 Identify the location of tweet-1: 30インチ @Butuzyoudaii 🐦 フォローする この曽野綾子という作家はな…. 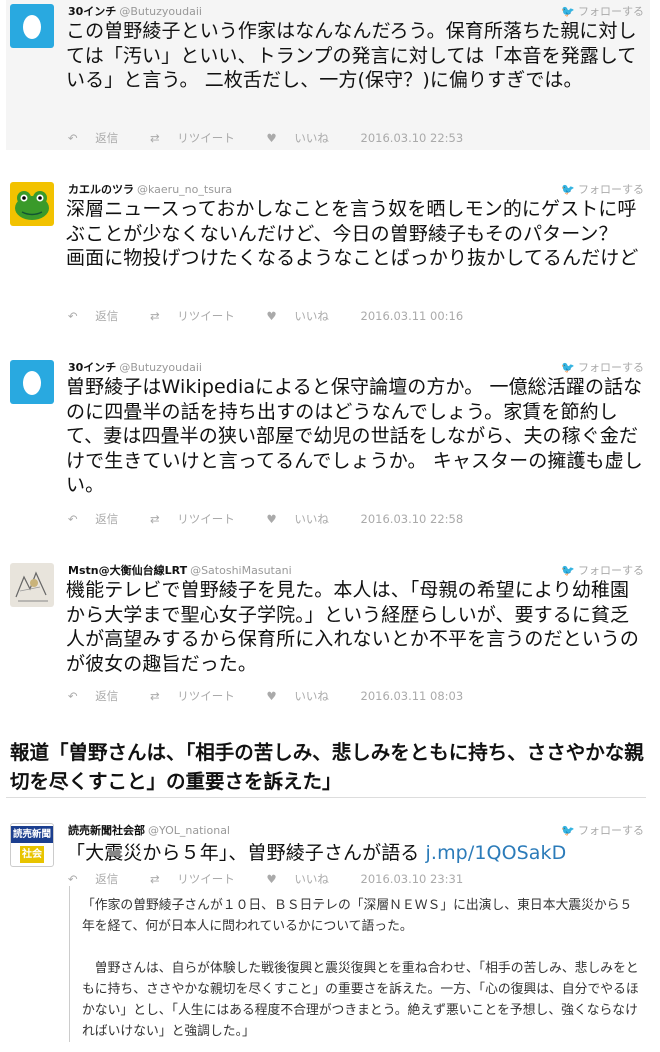
(328, 75).